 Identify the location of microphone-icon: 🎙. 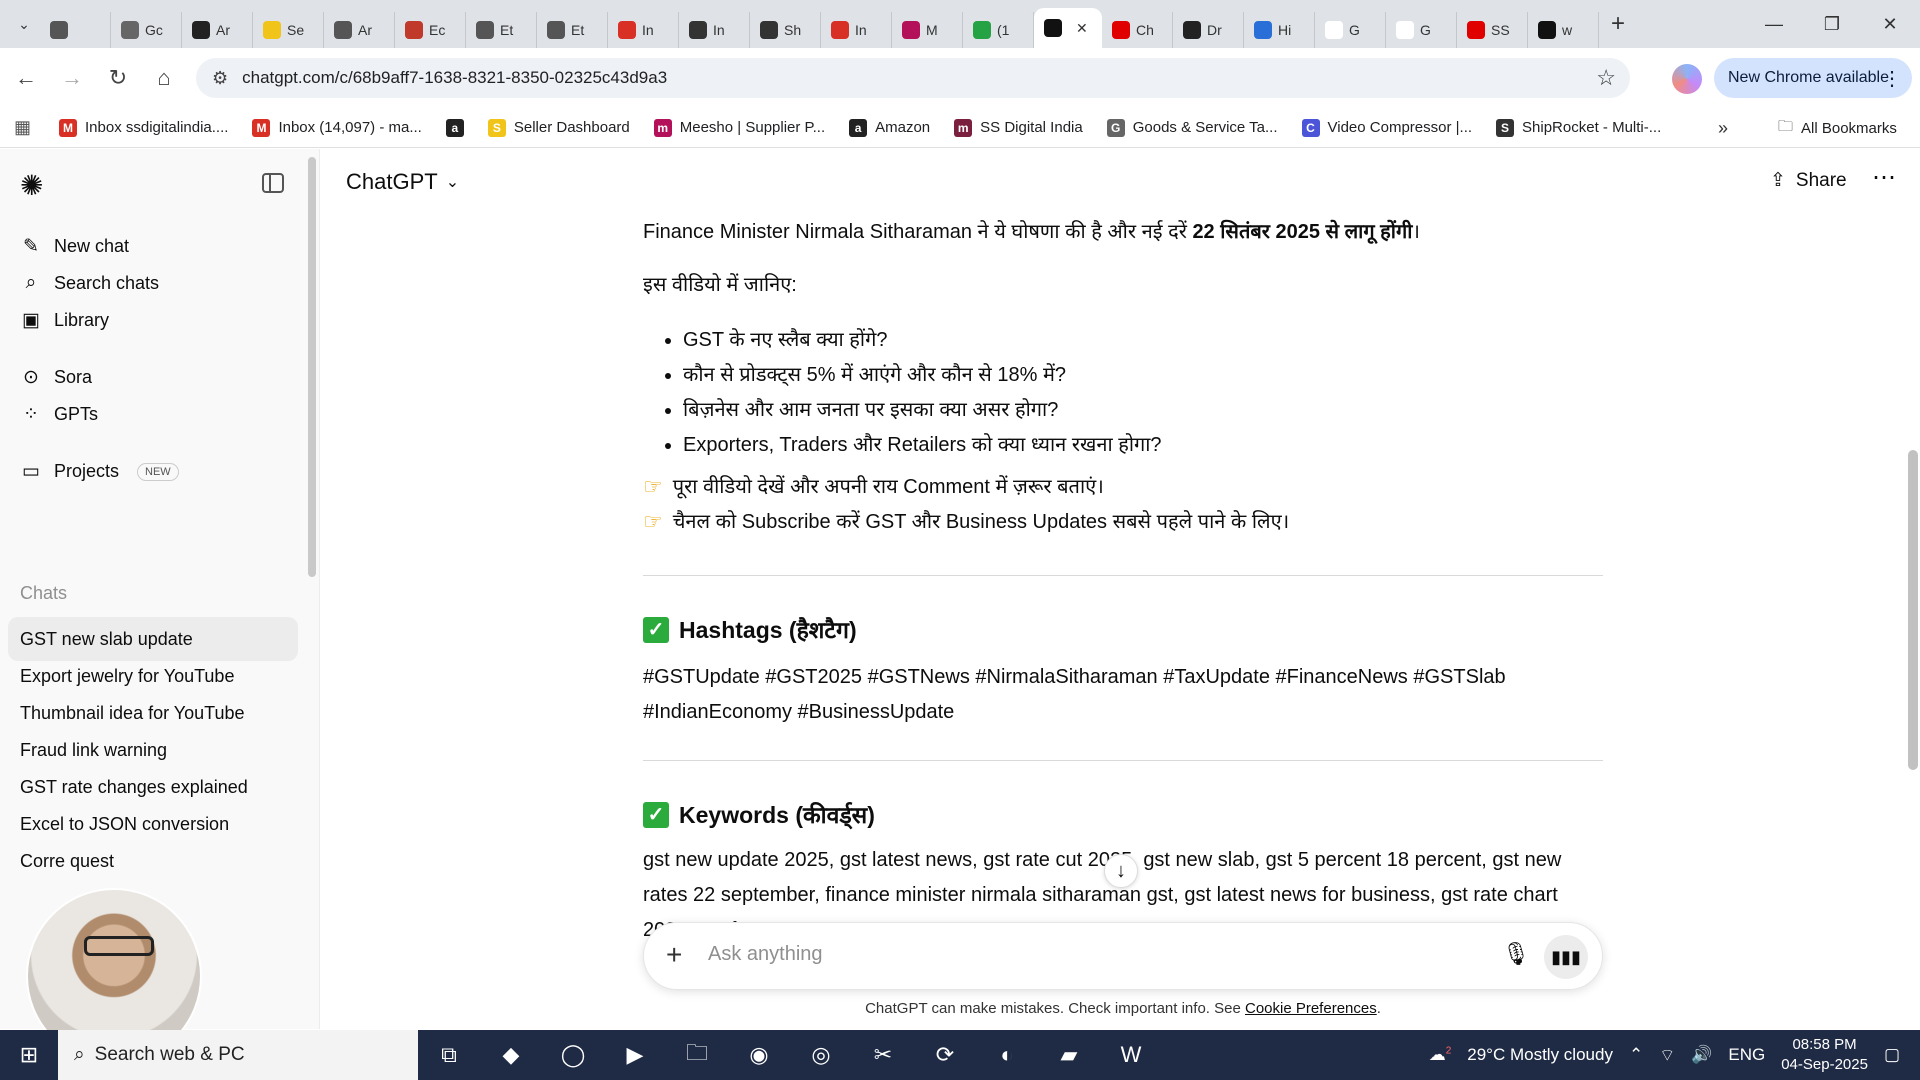
(1516, 954).